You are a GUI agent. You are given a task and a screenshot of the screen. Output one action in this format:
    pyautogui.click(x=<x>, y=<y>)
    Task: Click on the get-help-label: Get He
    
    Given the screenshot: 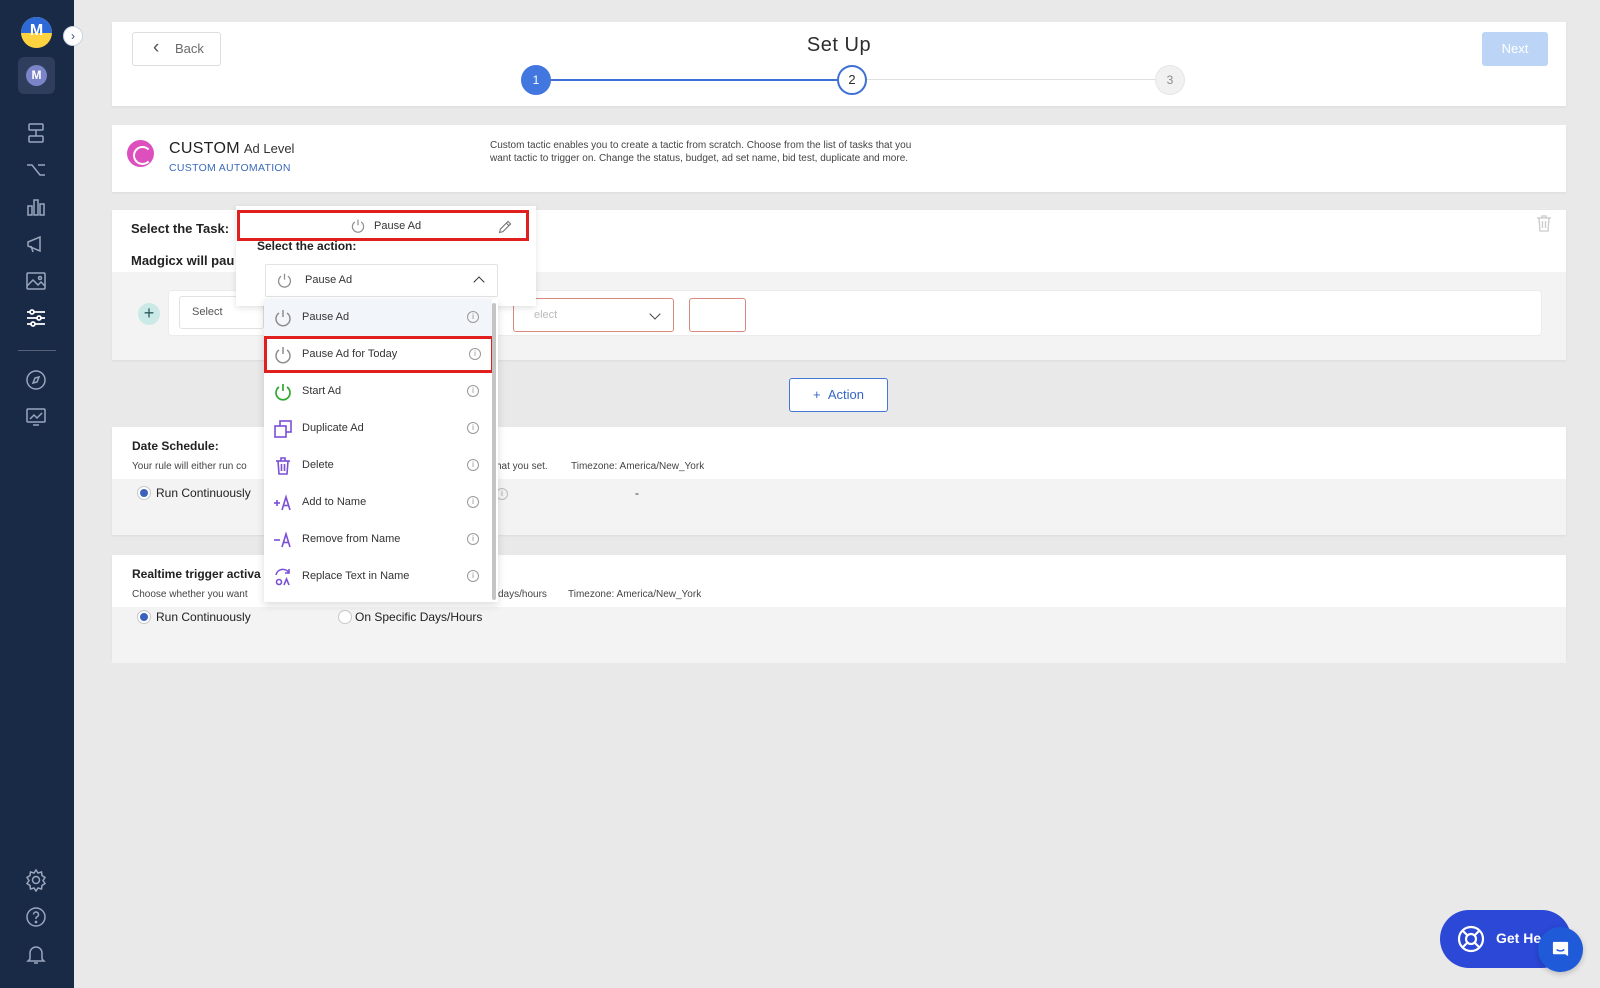 What is the action you would take?
    pyautogui.click(x=1519, y=938)
    